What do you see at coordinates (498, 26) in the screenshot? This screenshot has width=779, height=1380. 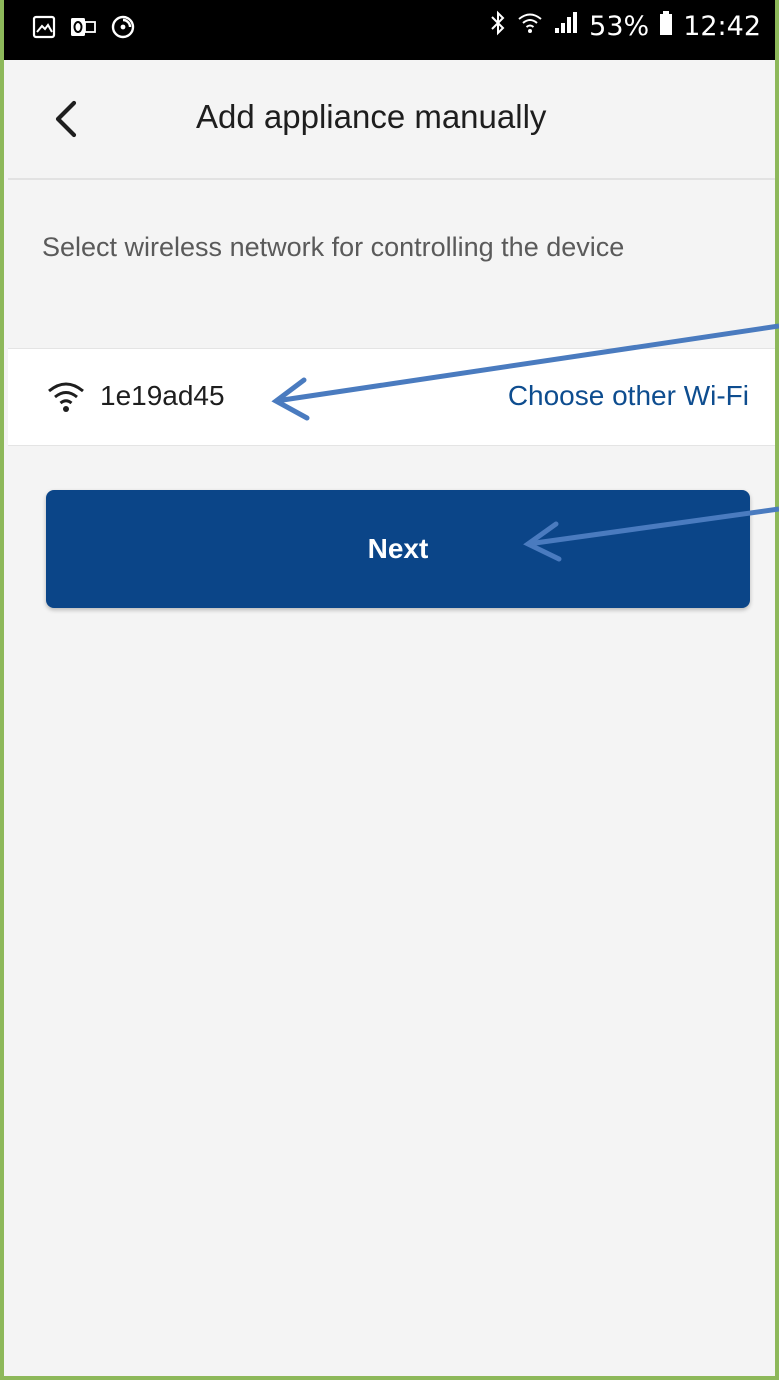 I see `bluetooth-icon` at bounding box center [498, 26].